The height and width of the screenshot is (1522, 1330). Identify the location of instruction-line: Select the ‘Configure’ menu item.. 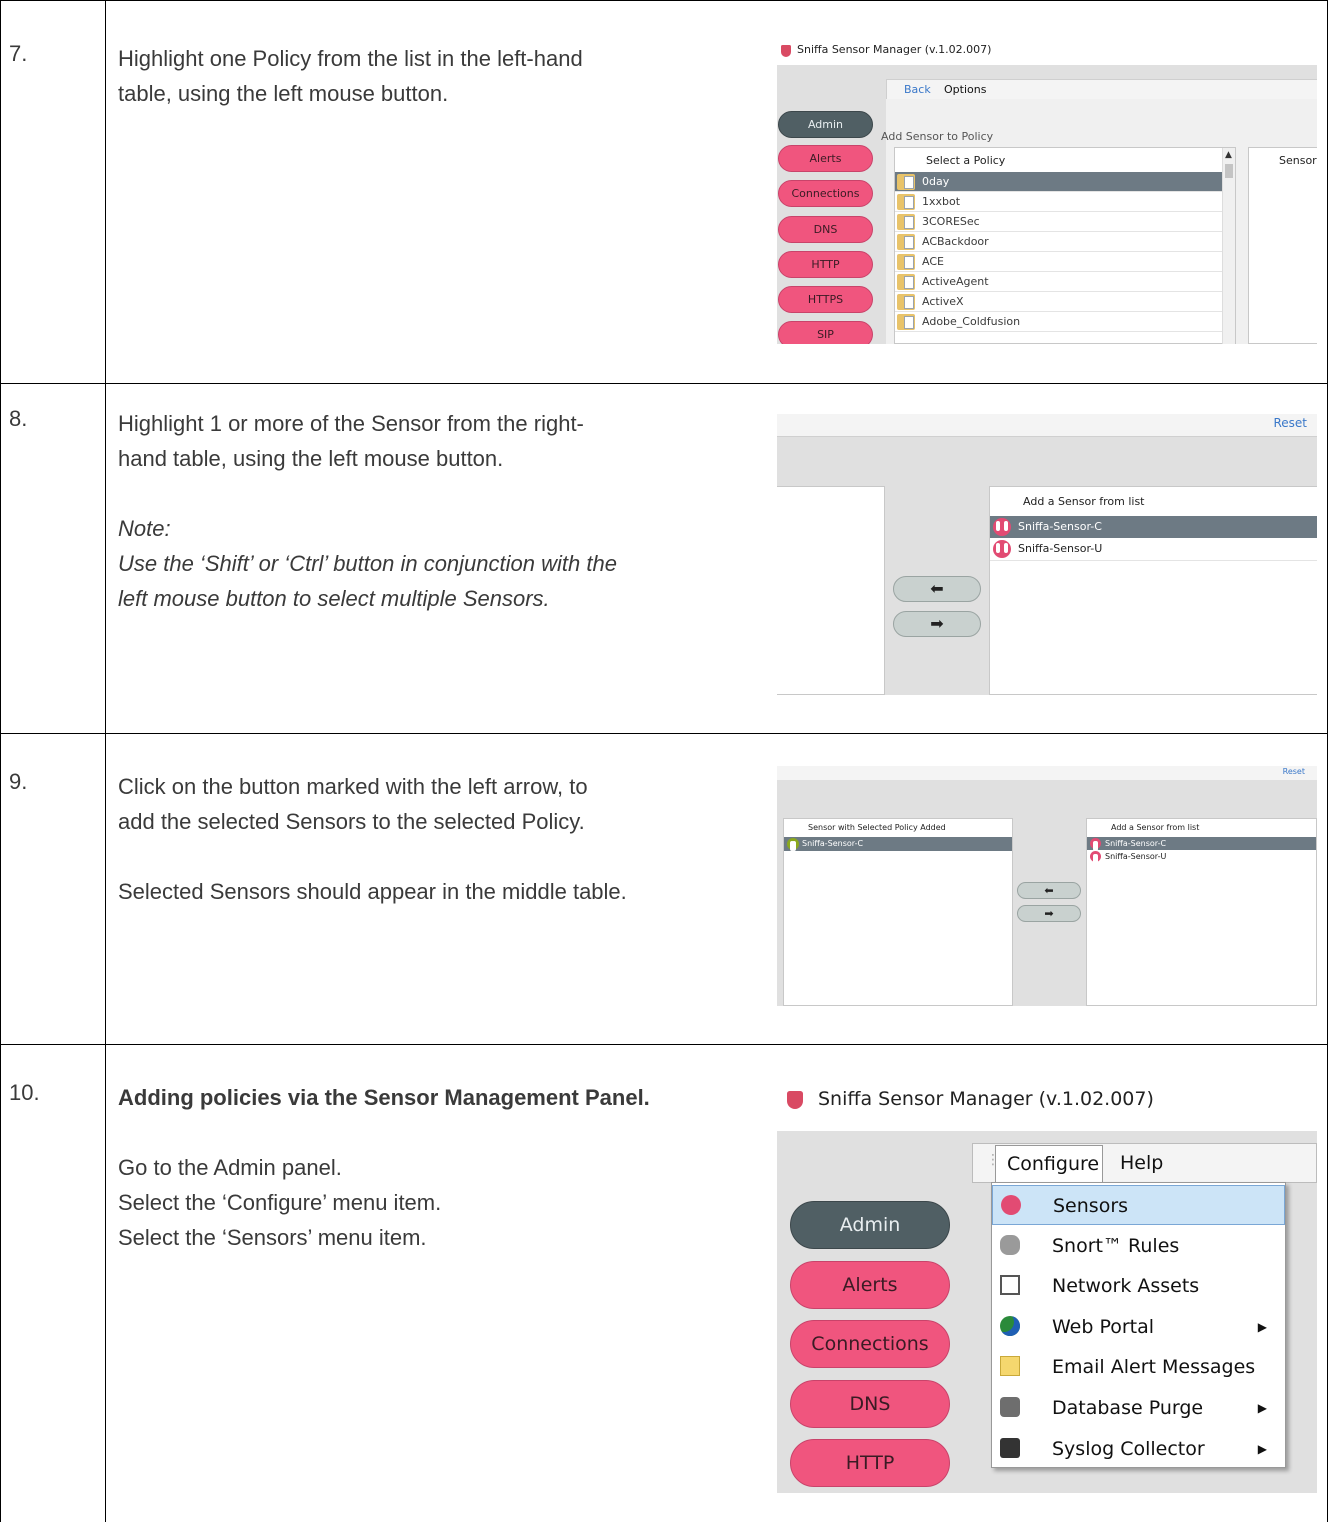
(280, 1202).